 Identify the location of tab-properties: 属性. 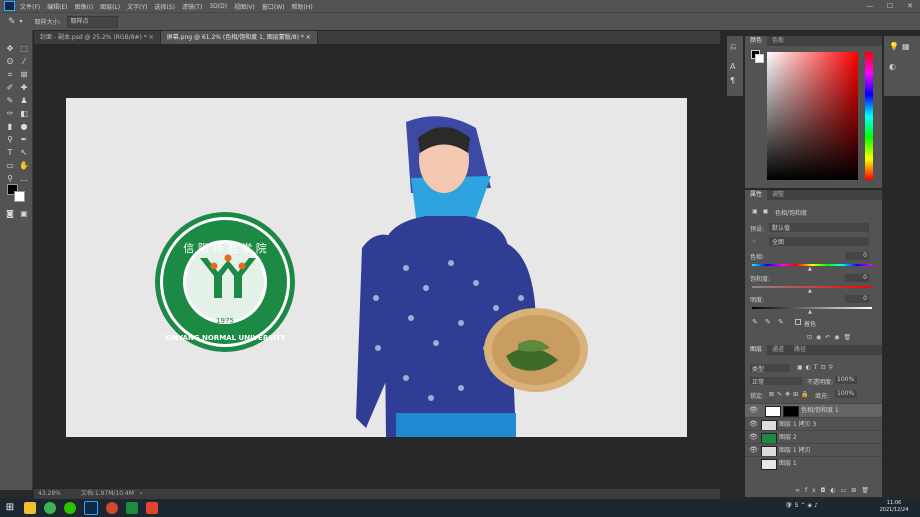
(756, 195).